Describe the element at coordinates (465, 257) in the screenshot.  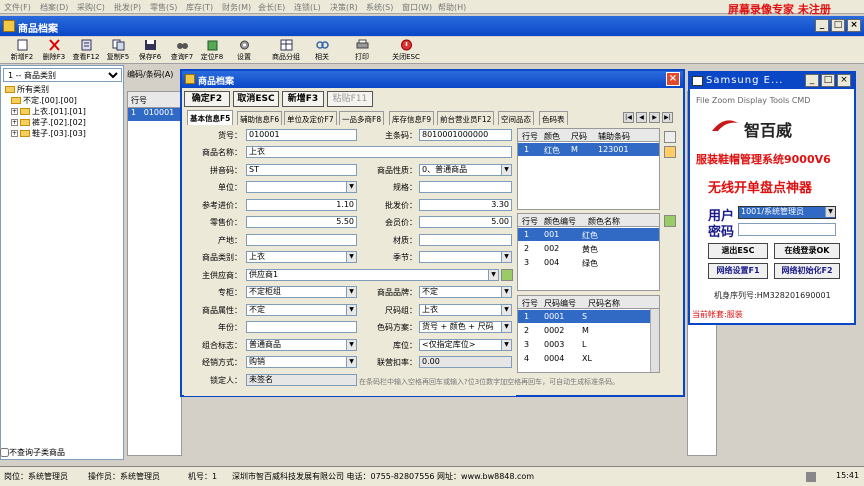
I see `season-select: ▼` at that location.